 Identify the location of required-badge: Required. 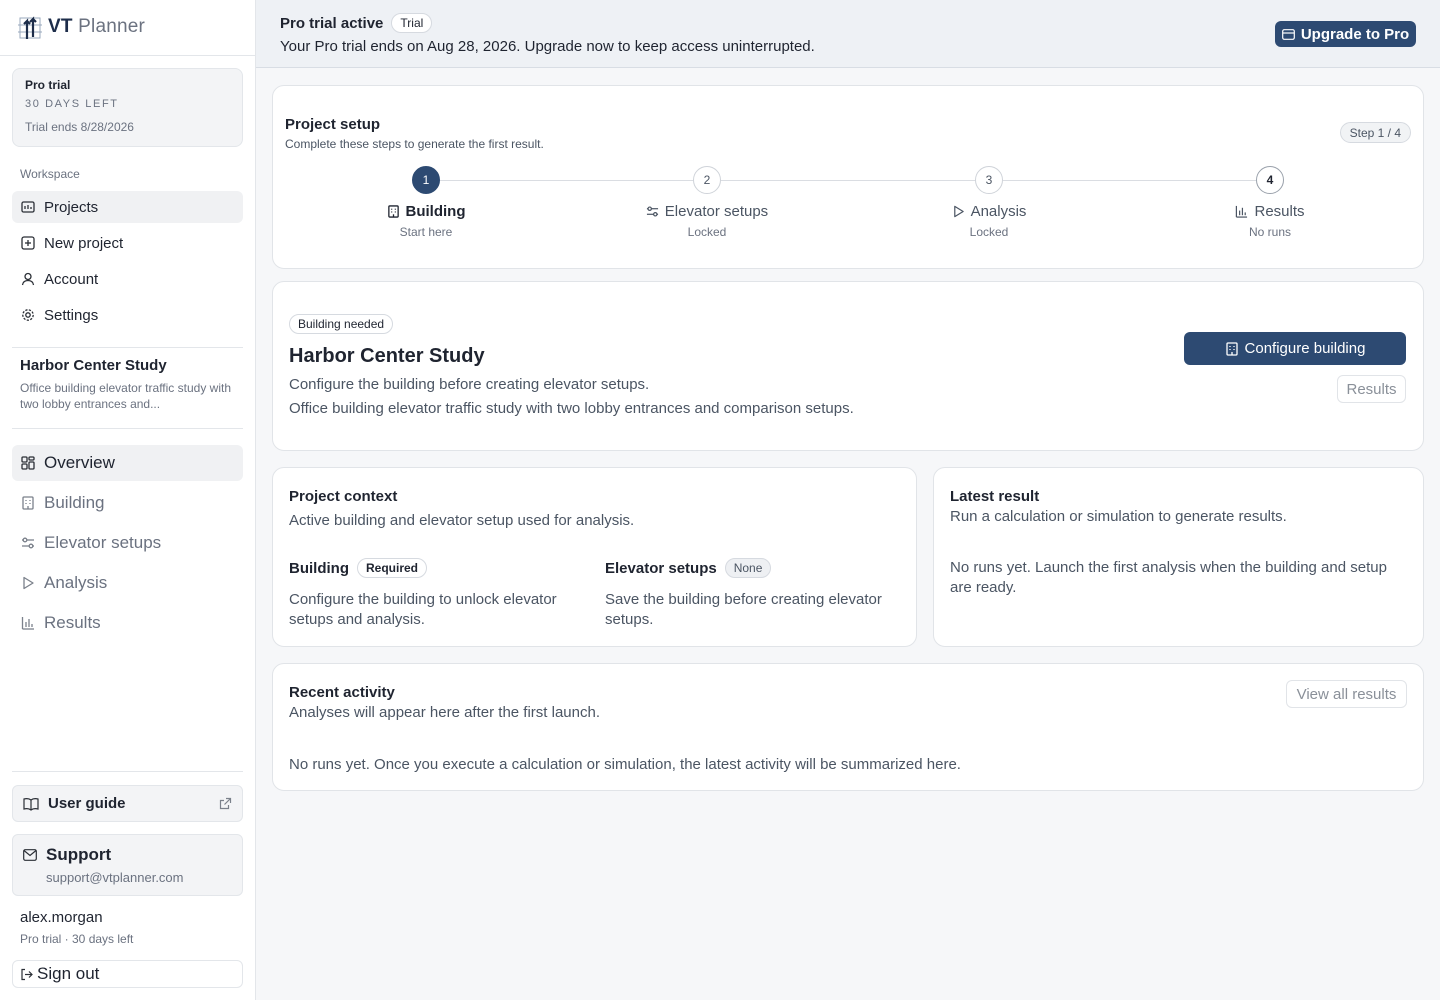
(392, 568).